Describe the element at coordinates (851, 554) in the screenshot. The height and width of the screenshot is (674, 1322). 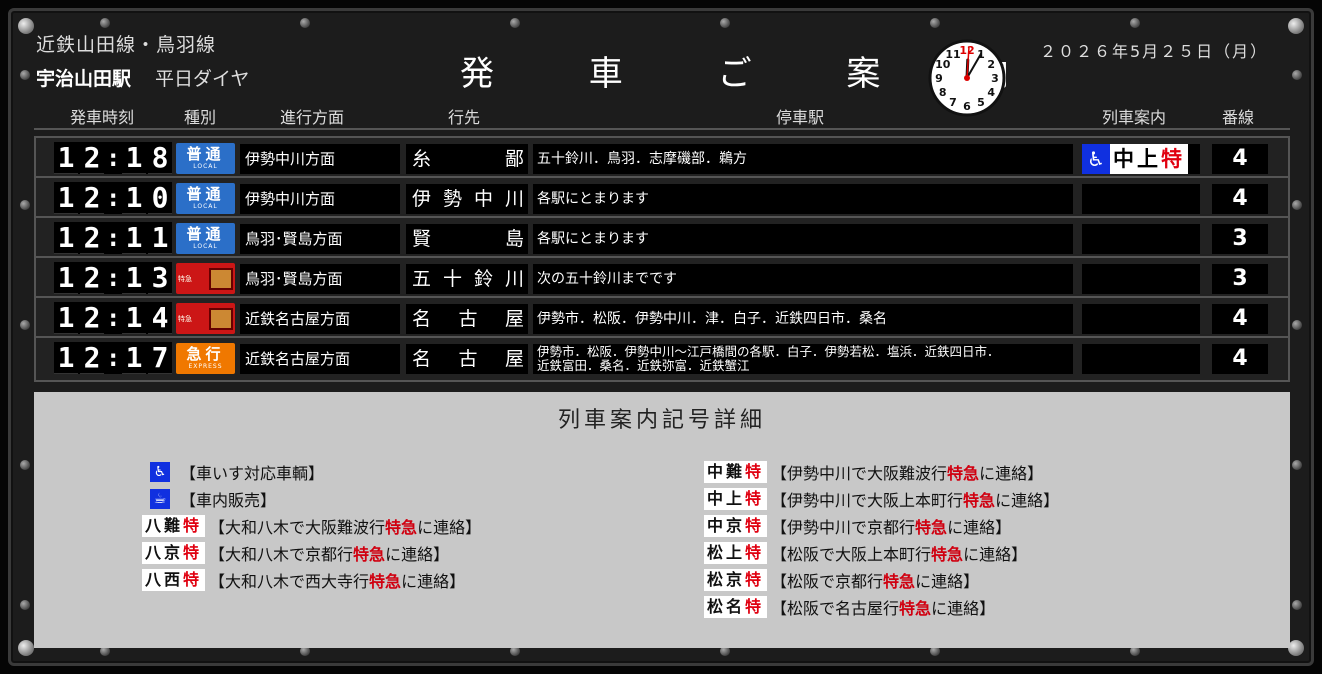
I see `legend-text-pre: 【松阪で大阪上本町行` at that location.